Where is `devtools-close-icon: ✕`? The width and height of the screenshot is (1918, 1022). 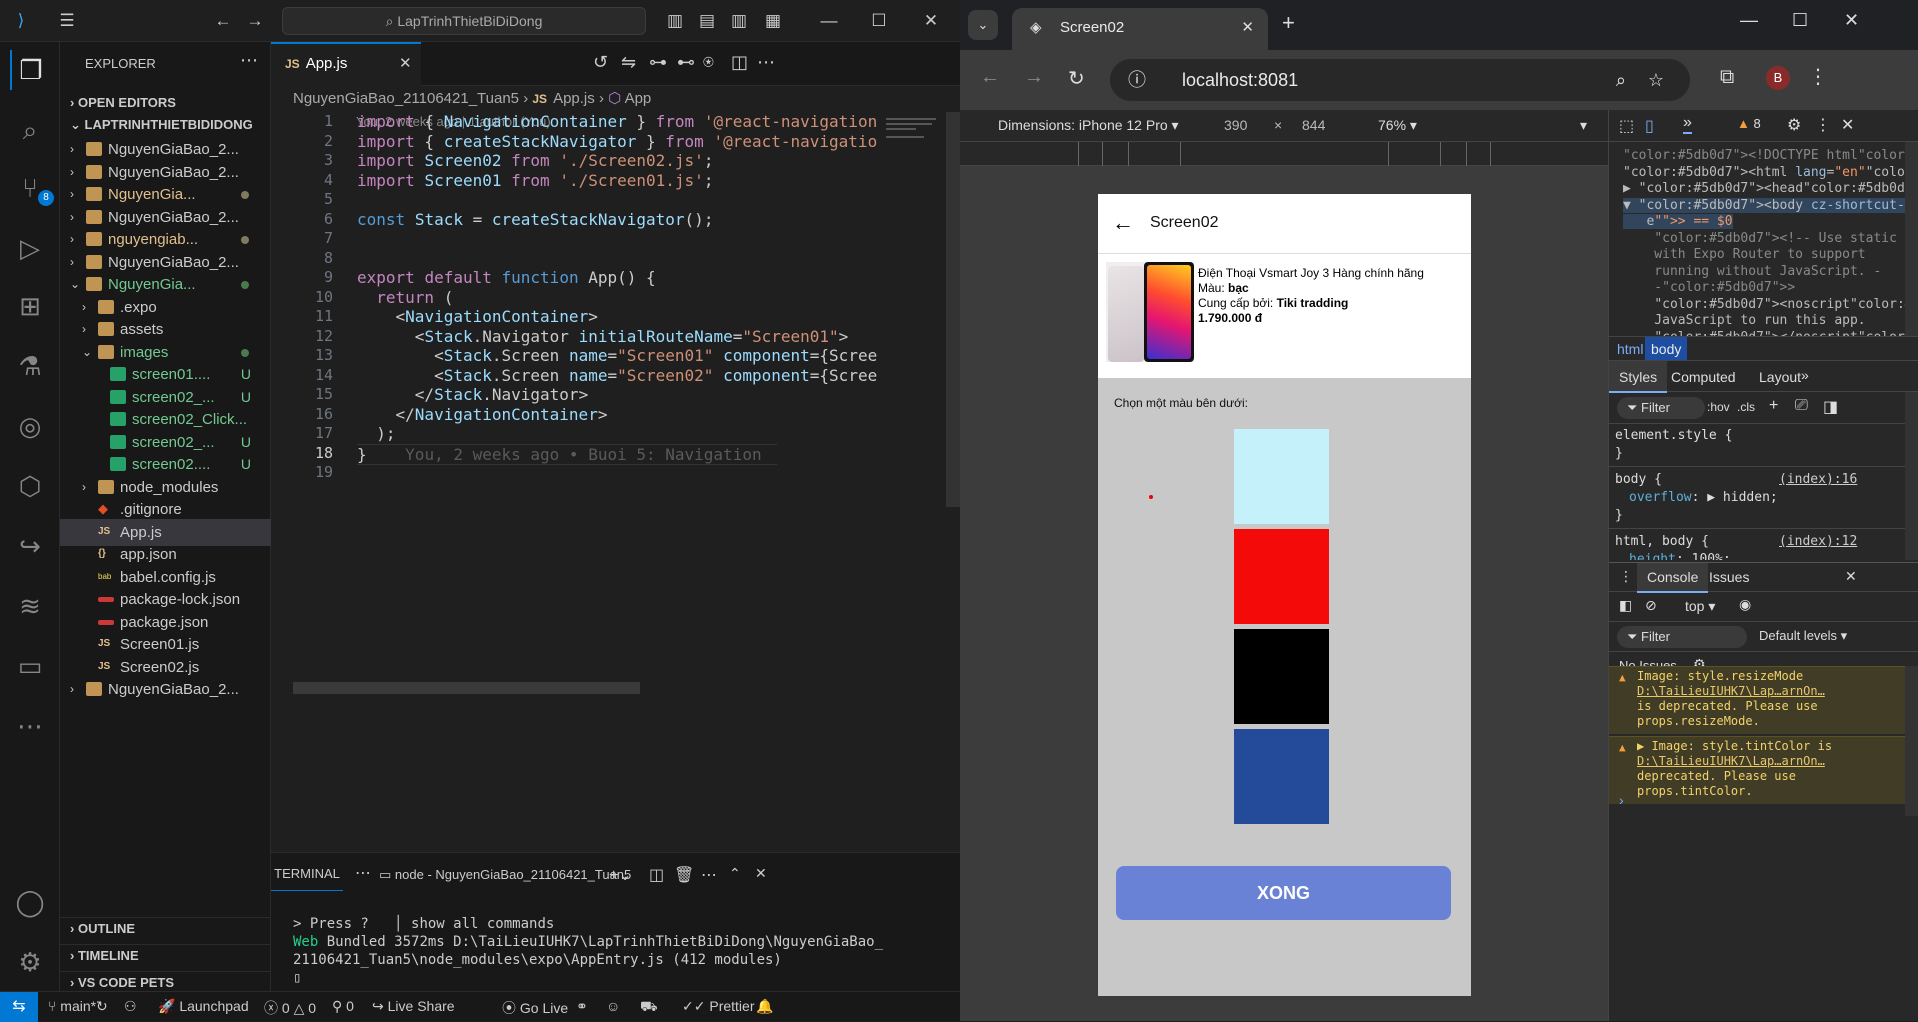
devtools-close-icon: ✕ is located at coordinates (1847, 125).